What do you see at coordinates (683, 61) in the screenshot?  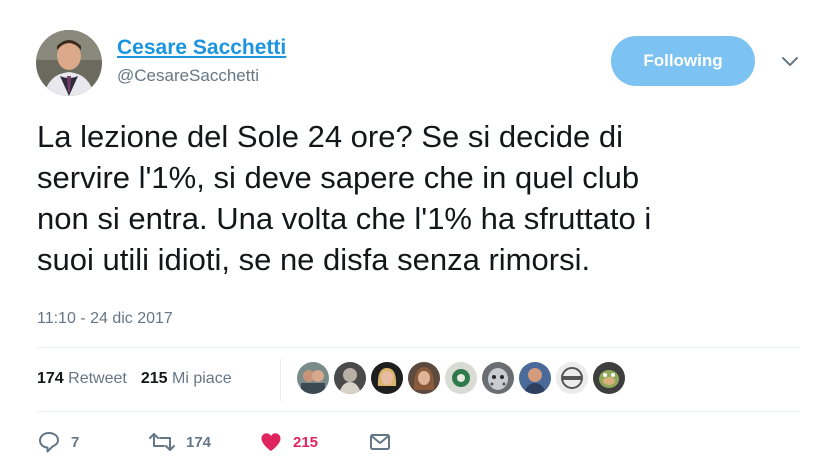 I see `following-button: Following` at bounding box center [683, 61].